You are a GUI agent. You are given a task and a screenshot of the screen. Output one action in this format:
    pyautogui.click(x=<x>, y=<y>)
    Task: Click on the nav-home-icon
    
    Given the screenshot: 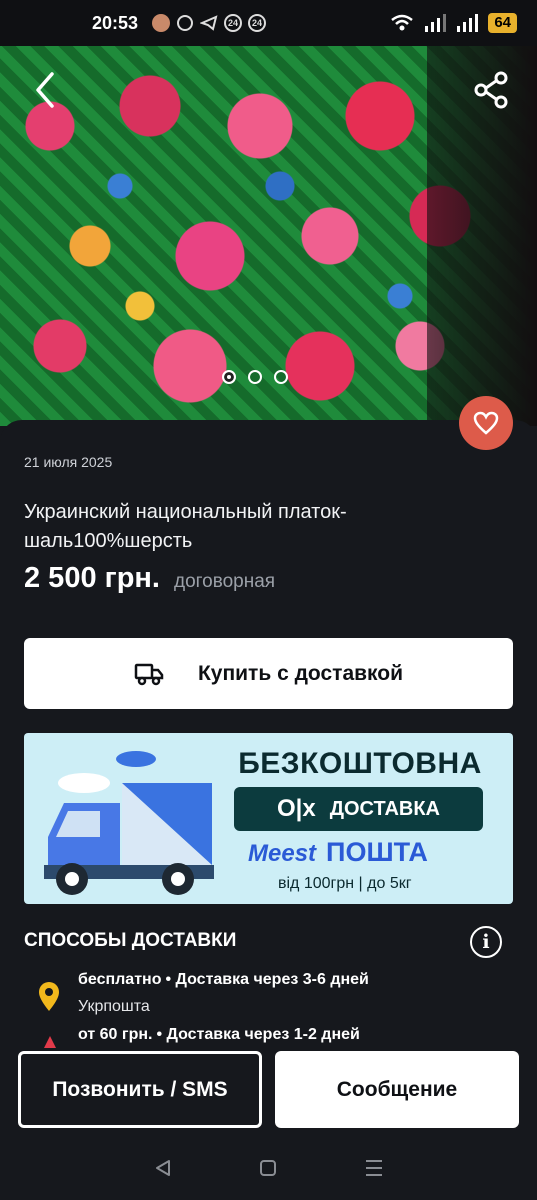 What is the action you would take?
    pyautogui.click(x=268, y=1168)
    